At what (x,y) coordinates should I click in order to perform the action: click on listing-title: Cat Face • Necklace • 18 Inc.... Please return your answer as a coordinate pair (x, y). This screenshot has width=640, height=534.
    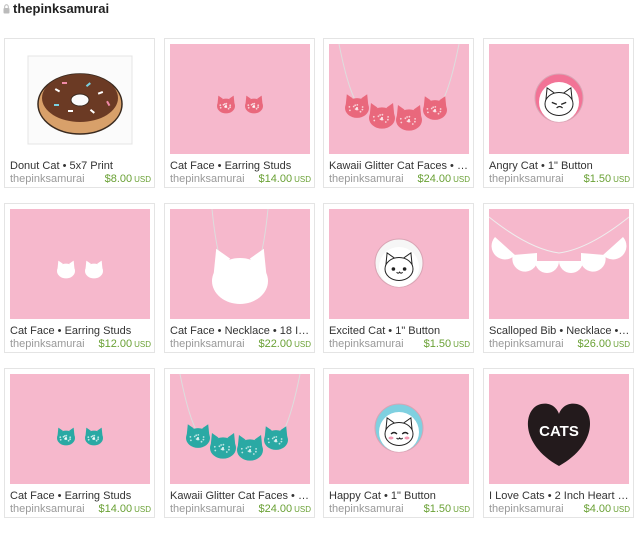
    Looking at the image, I should click on (240, 331).